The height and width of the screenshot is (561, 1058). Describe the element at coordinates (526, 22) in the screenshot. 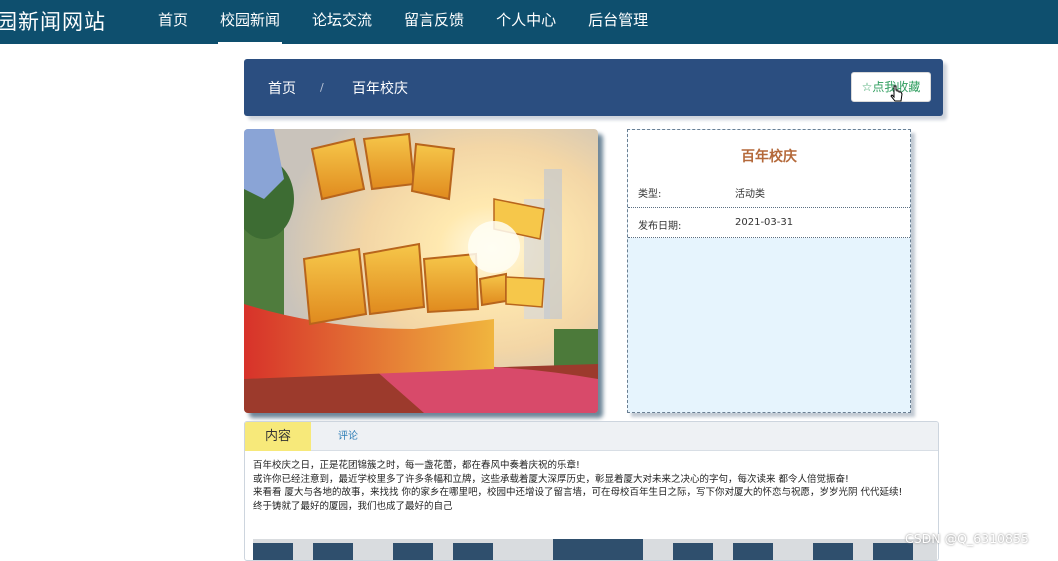

I see `nav-item-profile: 个人中心` at that location.